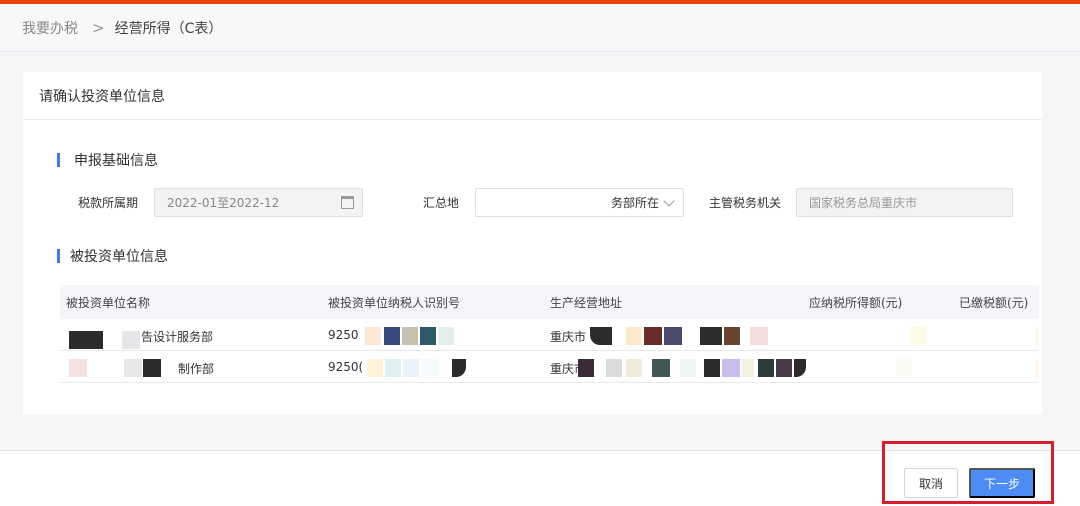 Image resolution: width=1080 pixels, height=506 pixels. I want to click on col-header-taxable-income: 应纳税所得额(元), so click(856, 302).